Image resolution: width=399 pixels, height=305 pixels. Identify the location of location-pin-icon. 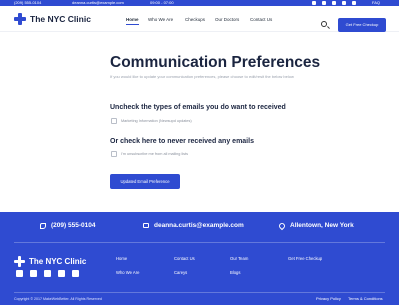
(282, 225).